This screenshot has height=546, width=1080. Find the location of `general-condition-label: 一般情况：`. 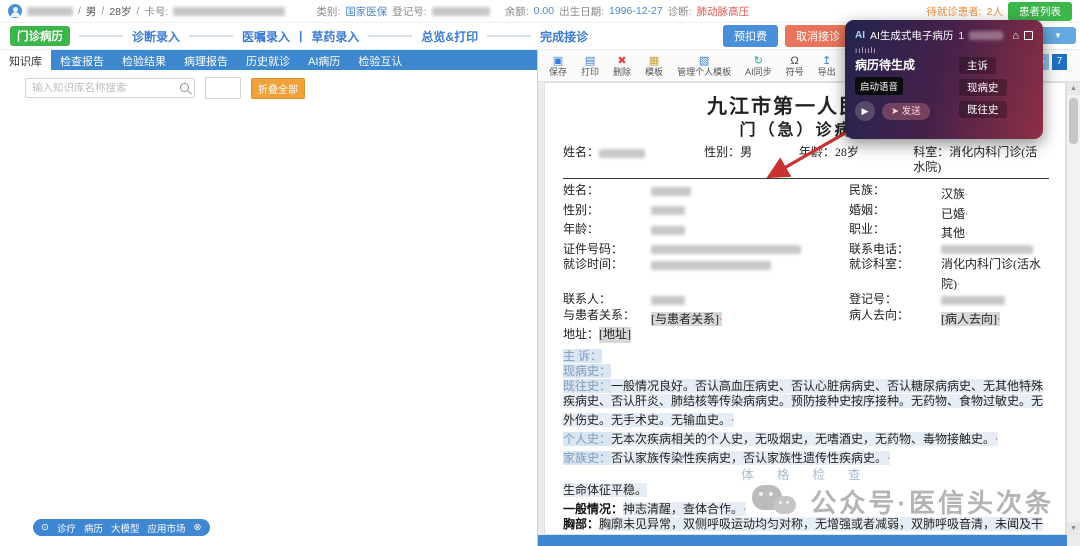

general-condition-label: 一般情况： is located at coordinates (593, 508).